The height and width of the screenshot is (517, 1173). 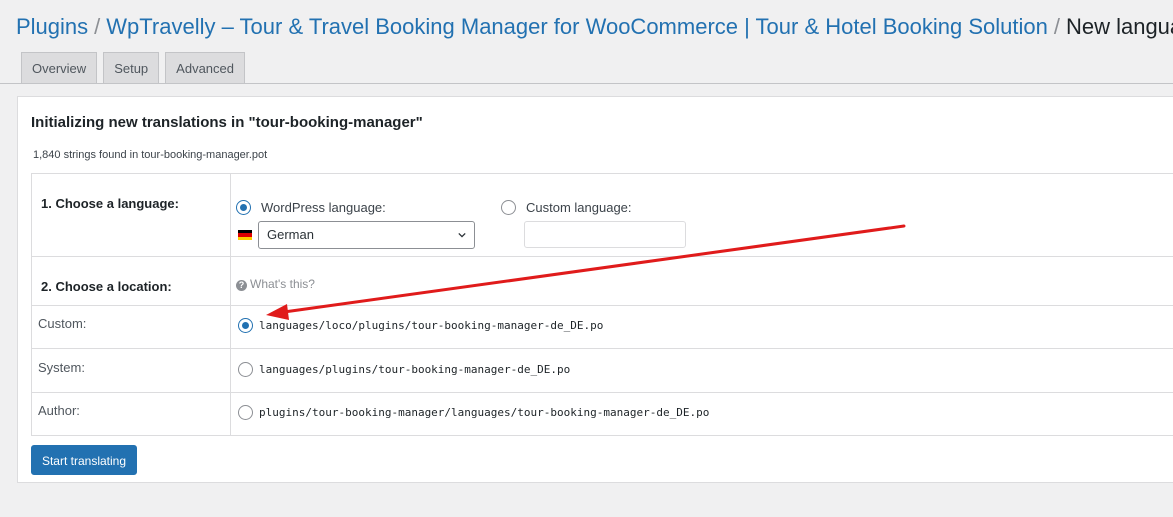 What do you see at coordinates (131, 327) in the screenshot?
I see `custom-location-label: Custom:` at bounding box center [131, 327].